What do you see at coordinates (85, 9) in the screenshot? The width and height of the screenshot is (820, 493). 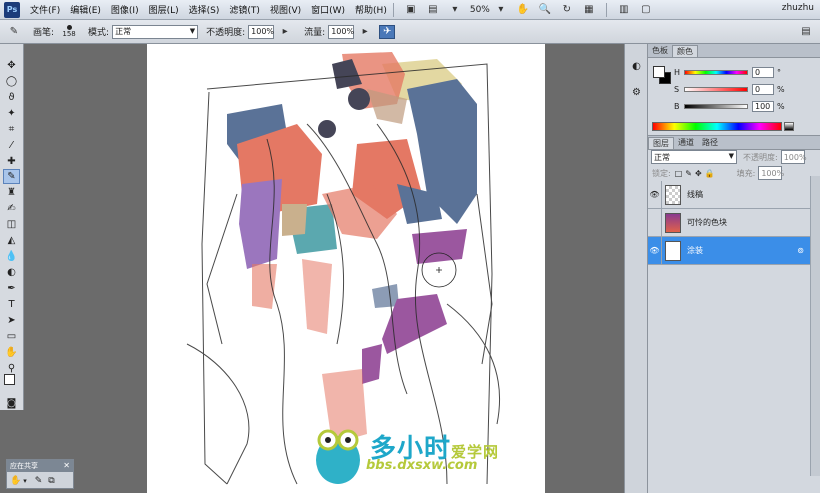 I see `menu-edit: 编辑(E)` at bounding box center [85, 9].